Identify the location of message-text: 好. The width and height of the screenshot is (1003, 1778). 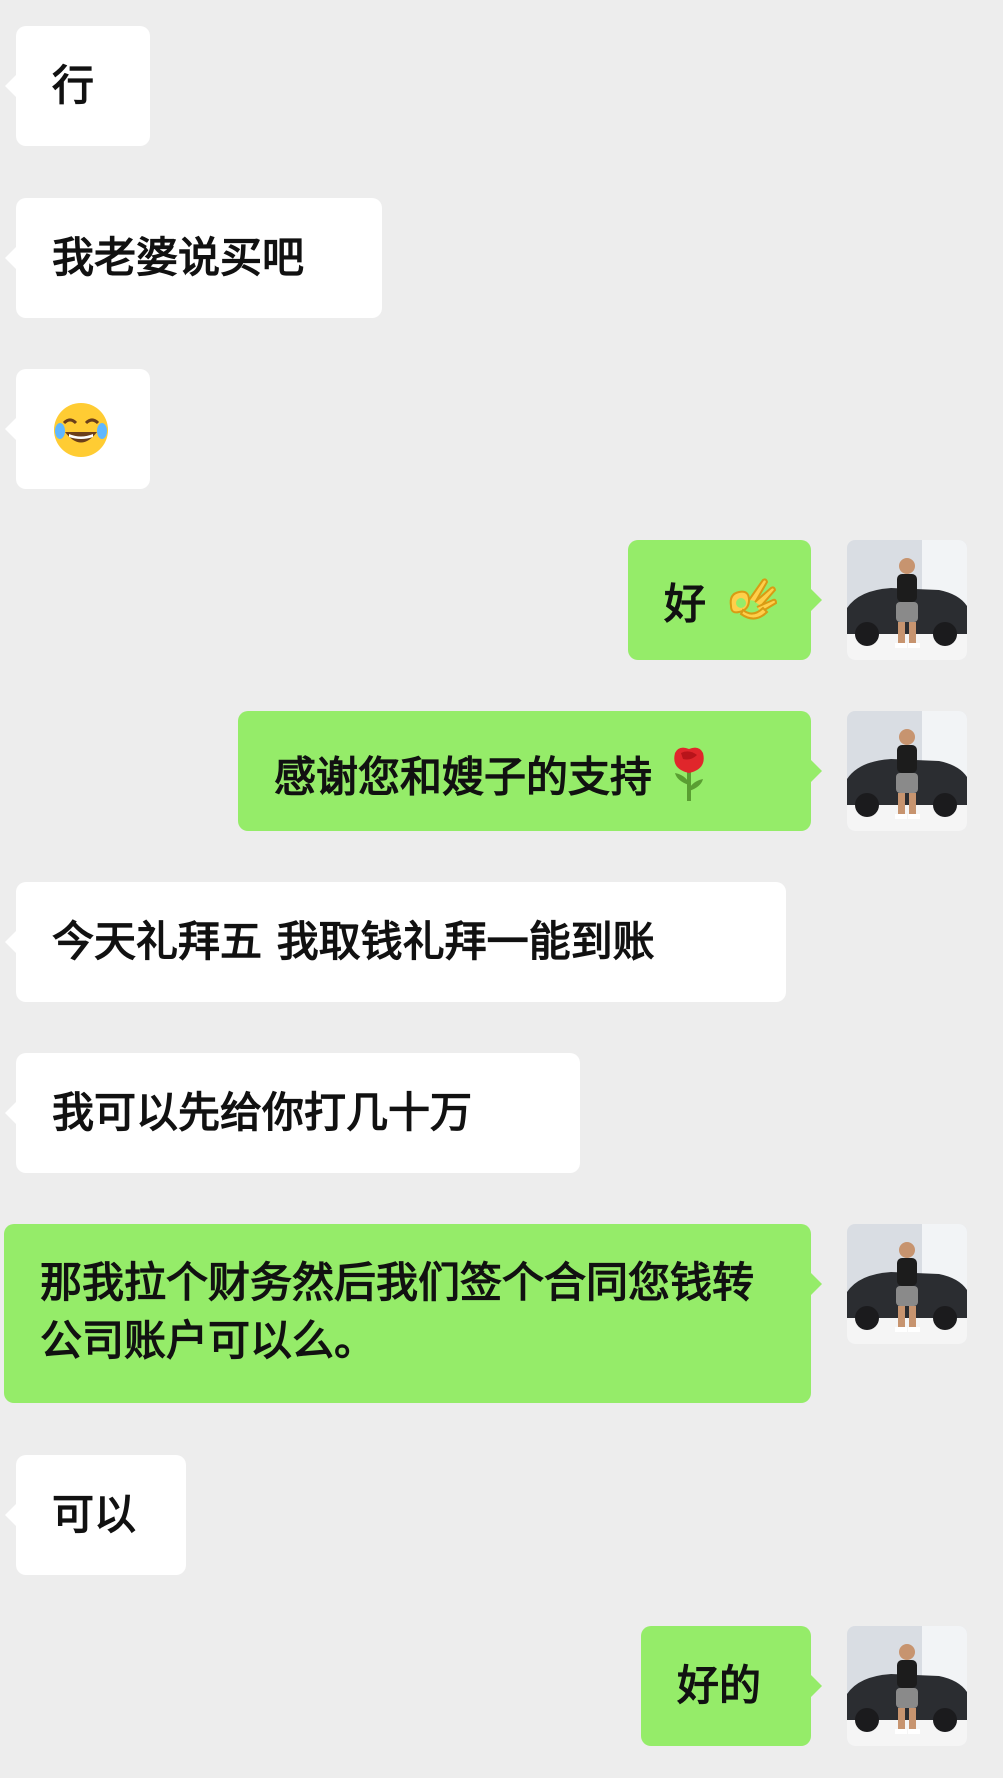
(685, 604).